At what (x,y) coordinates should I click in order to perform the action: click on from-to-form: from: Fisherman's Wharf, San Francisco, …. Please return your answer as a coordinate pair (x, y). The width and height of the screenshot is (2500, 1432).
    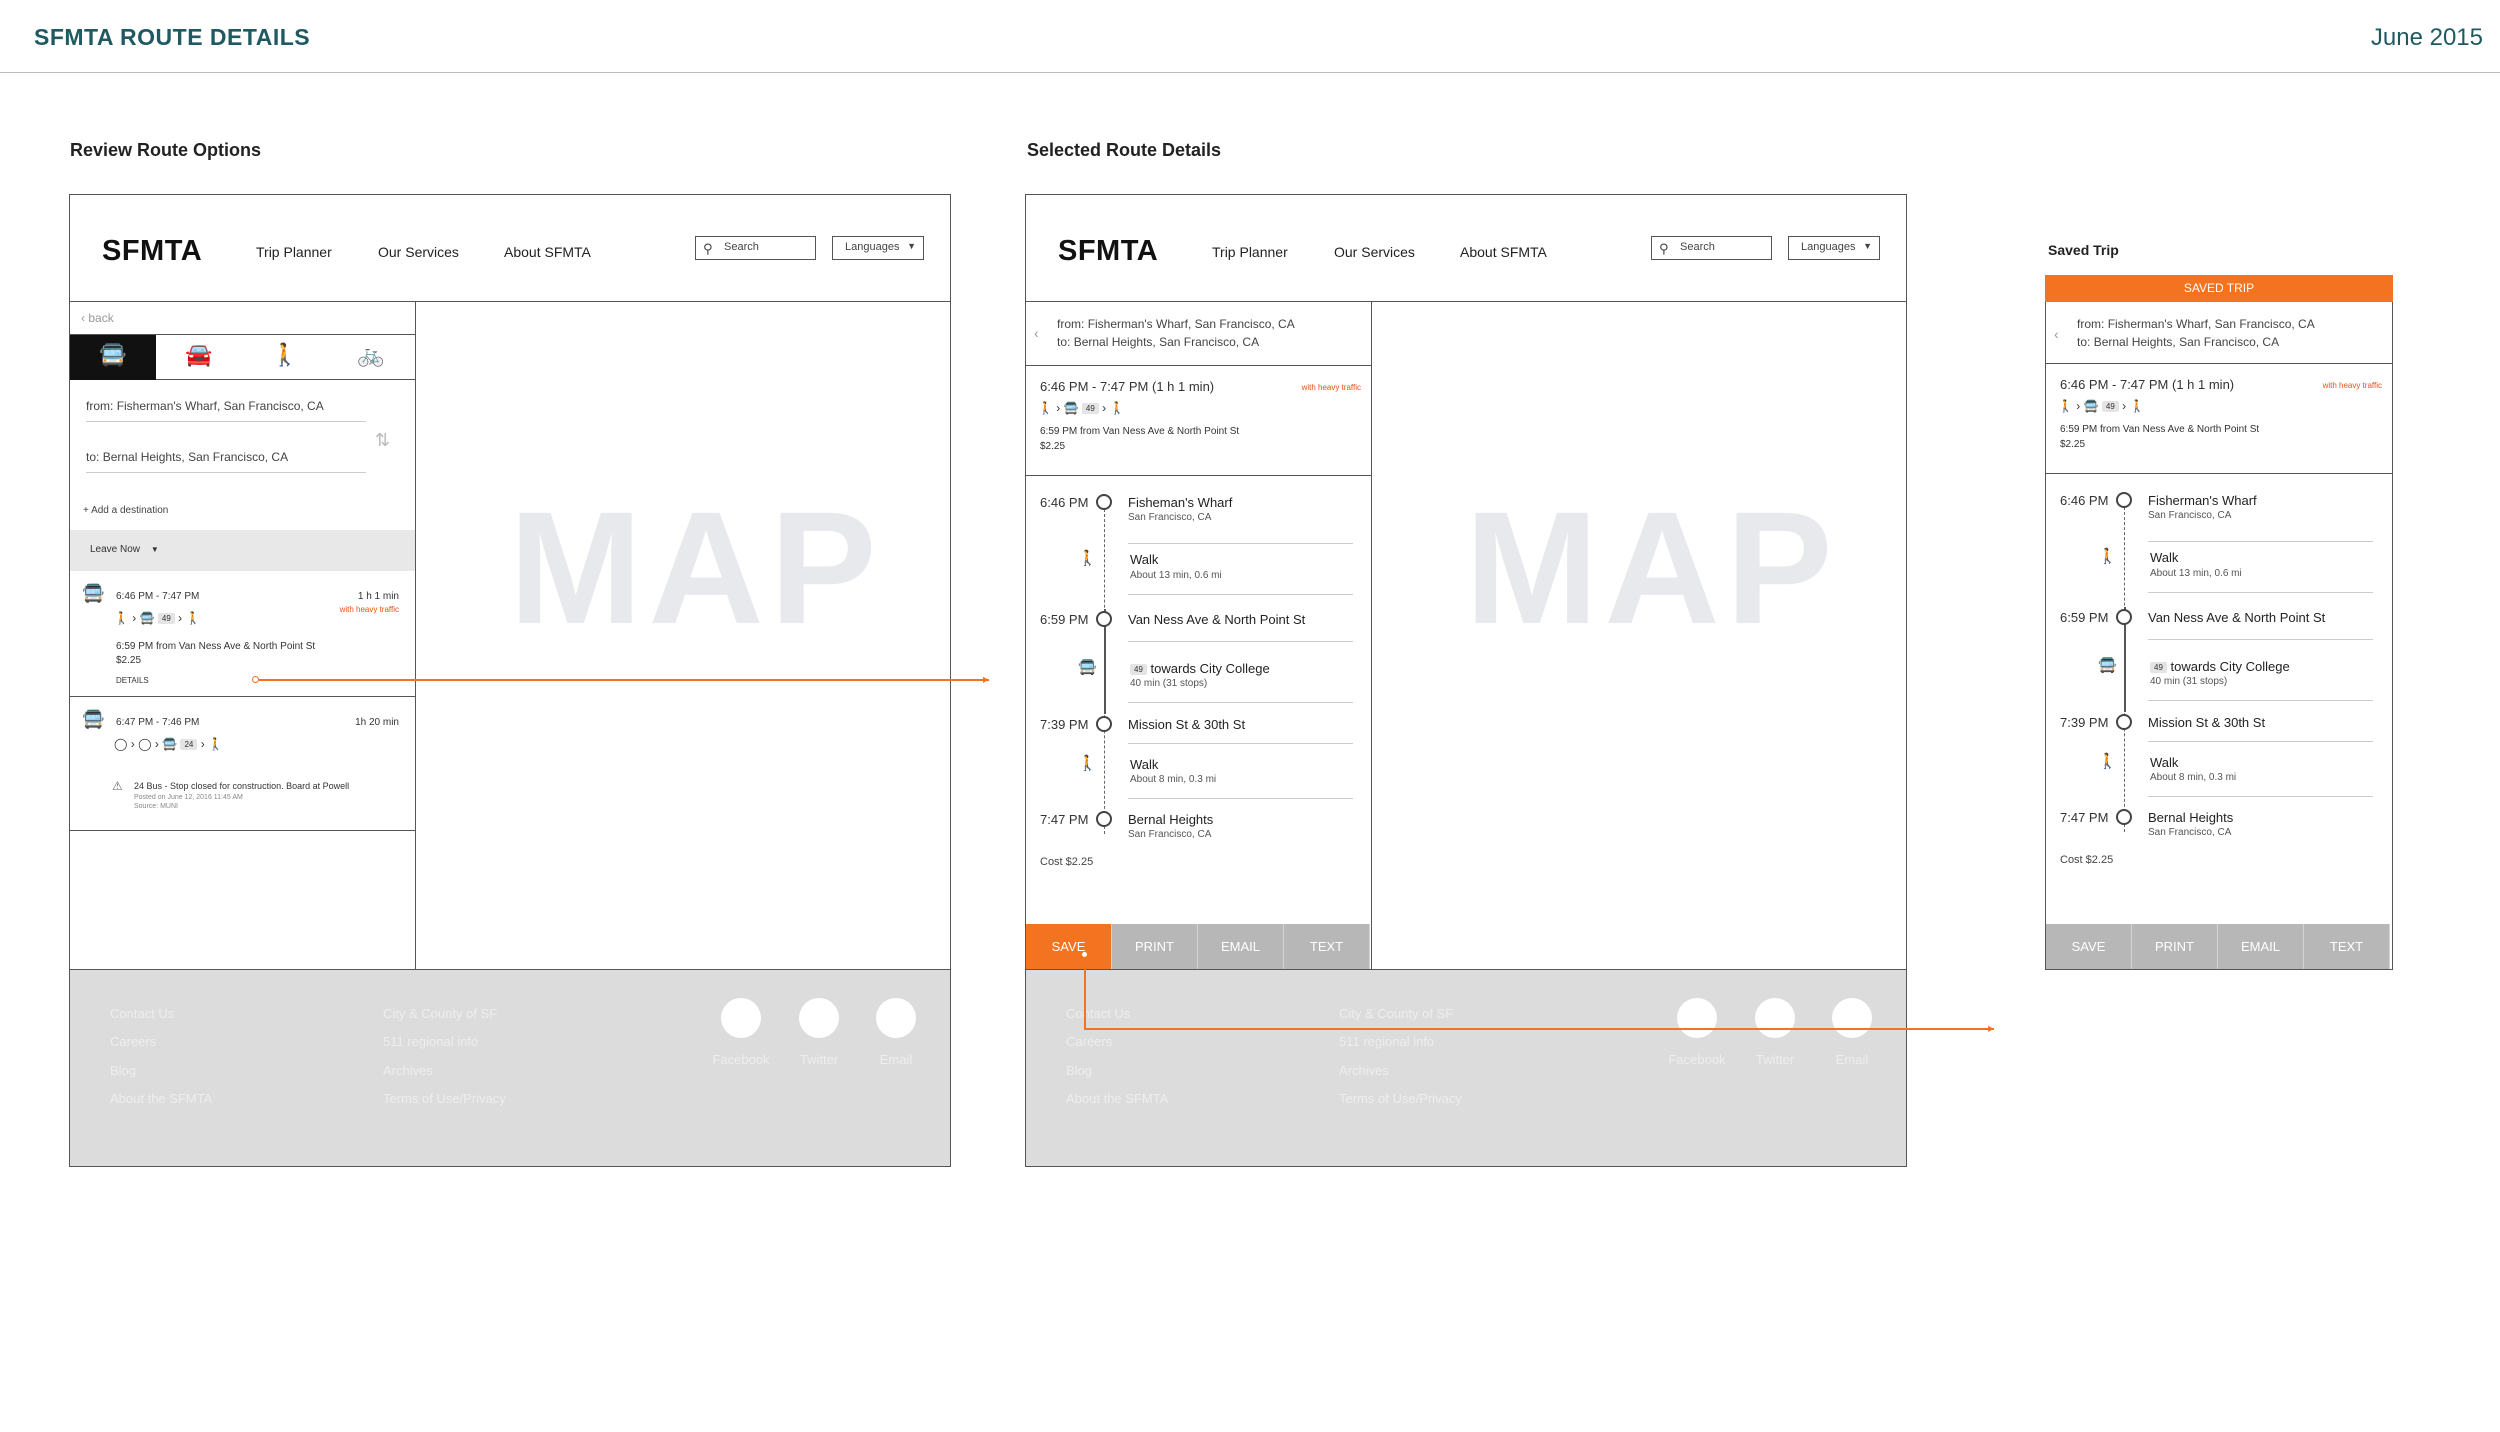
    Looking at the image, I should click on (242, 455).